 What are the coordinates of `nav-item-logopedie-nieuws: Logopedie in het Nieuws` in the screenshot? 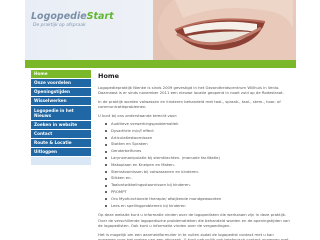 It's located at (61, 113).